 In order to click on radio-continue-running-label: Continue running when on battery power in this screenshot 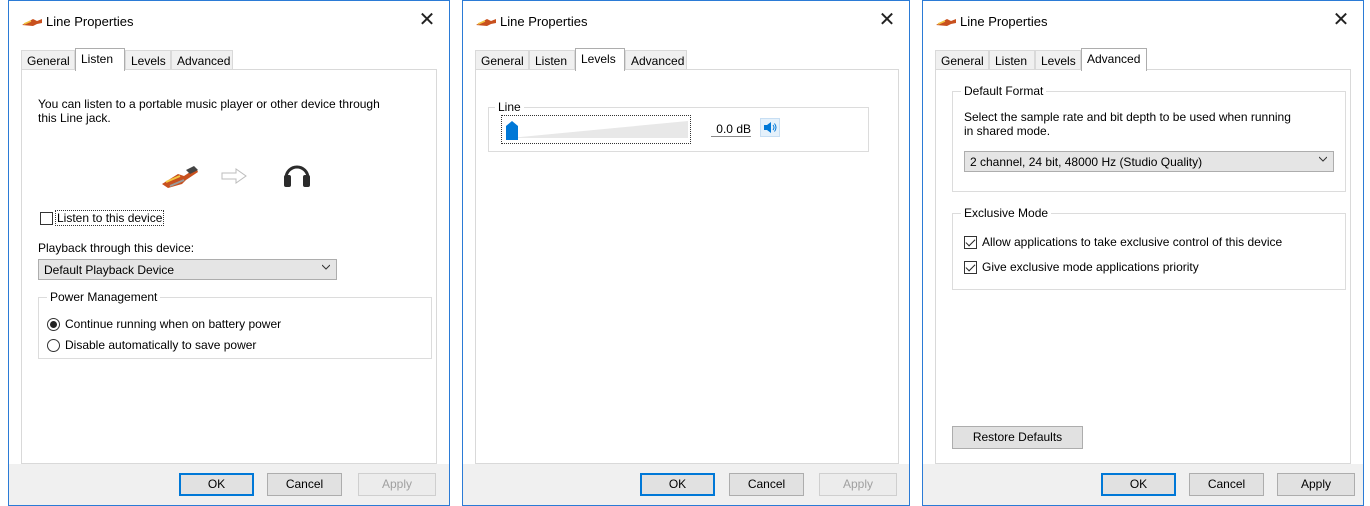, I will do `click(173, 324)`.